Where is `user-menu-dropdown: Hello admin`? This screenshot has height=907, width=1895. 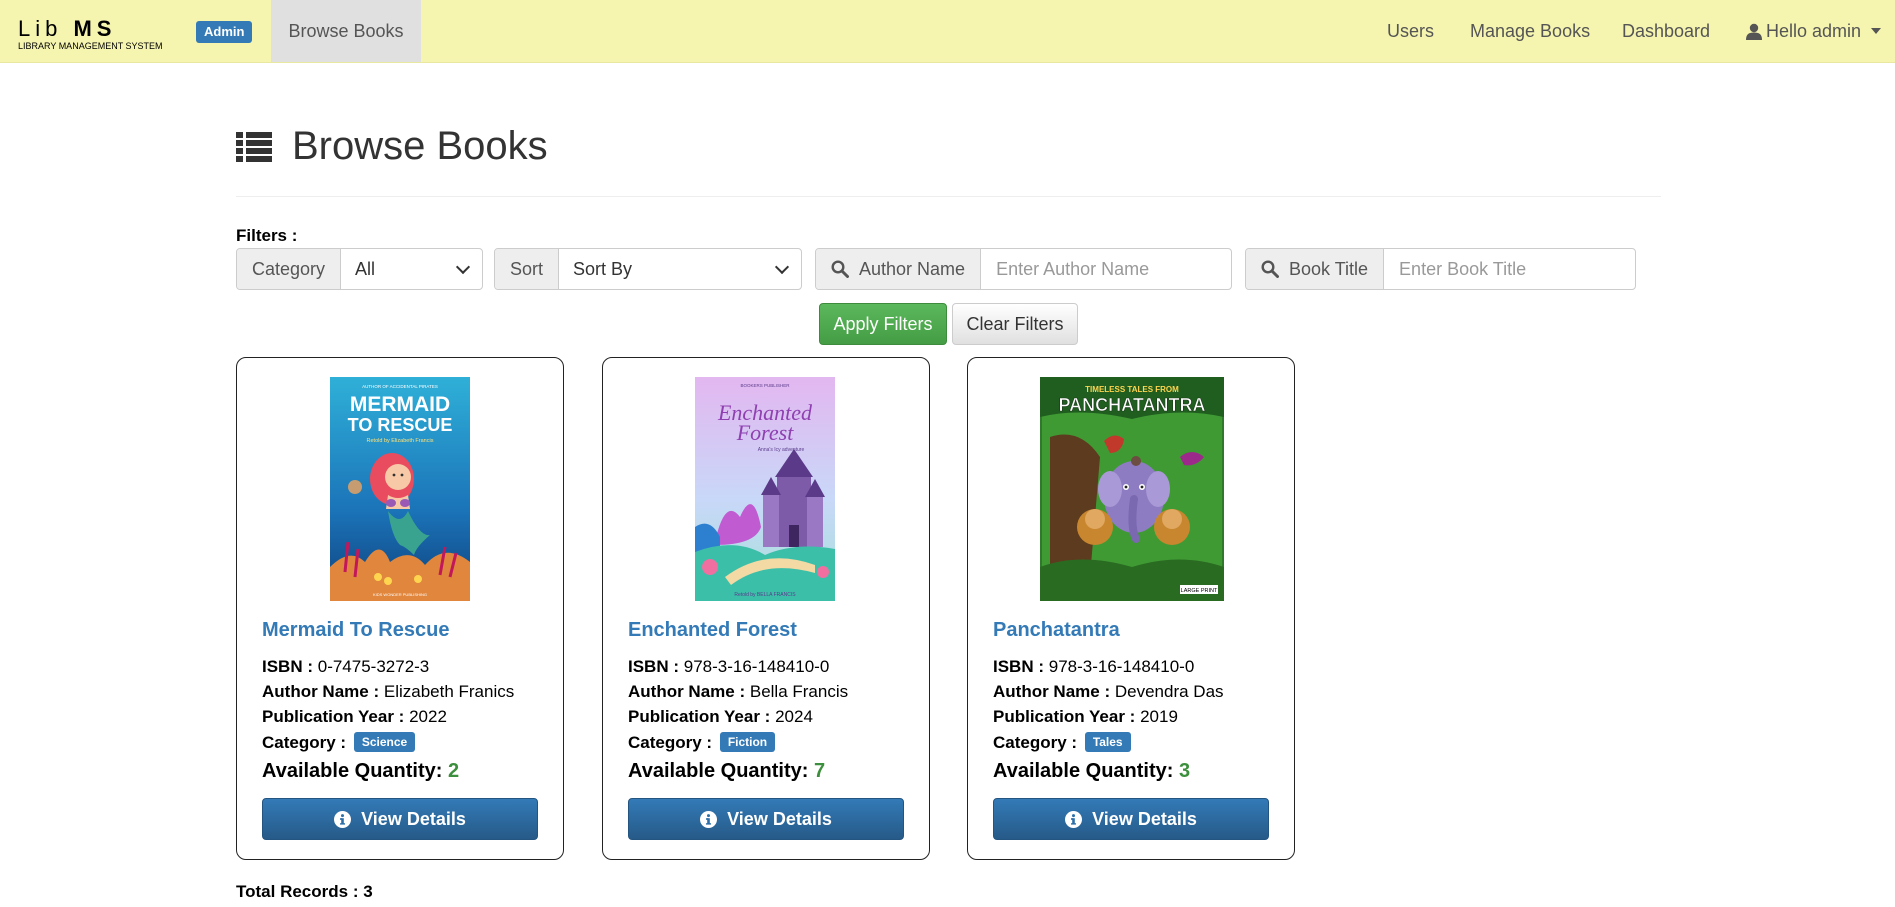 user-menu-dropdown: Hello admin is located at coordinates (1814, 31).